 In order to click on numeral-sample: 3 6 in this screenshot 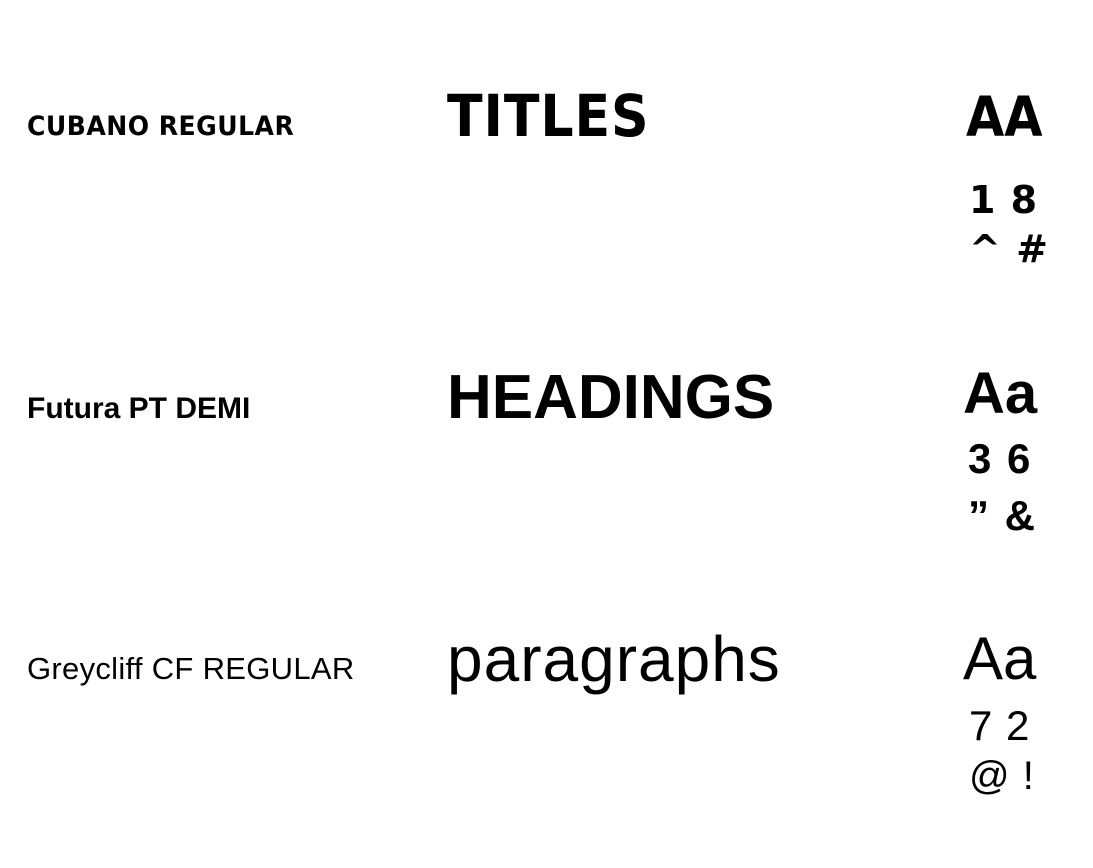, I will do `click(999, 458)`.